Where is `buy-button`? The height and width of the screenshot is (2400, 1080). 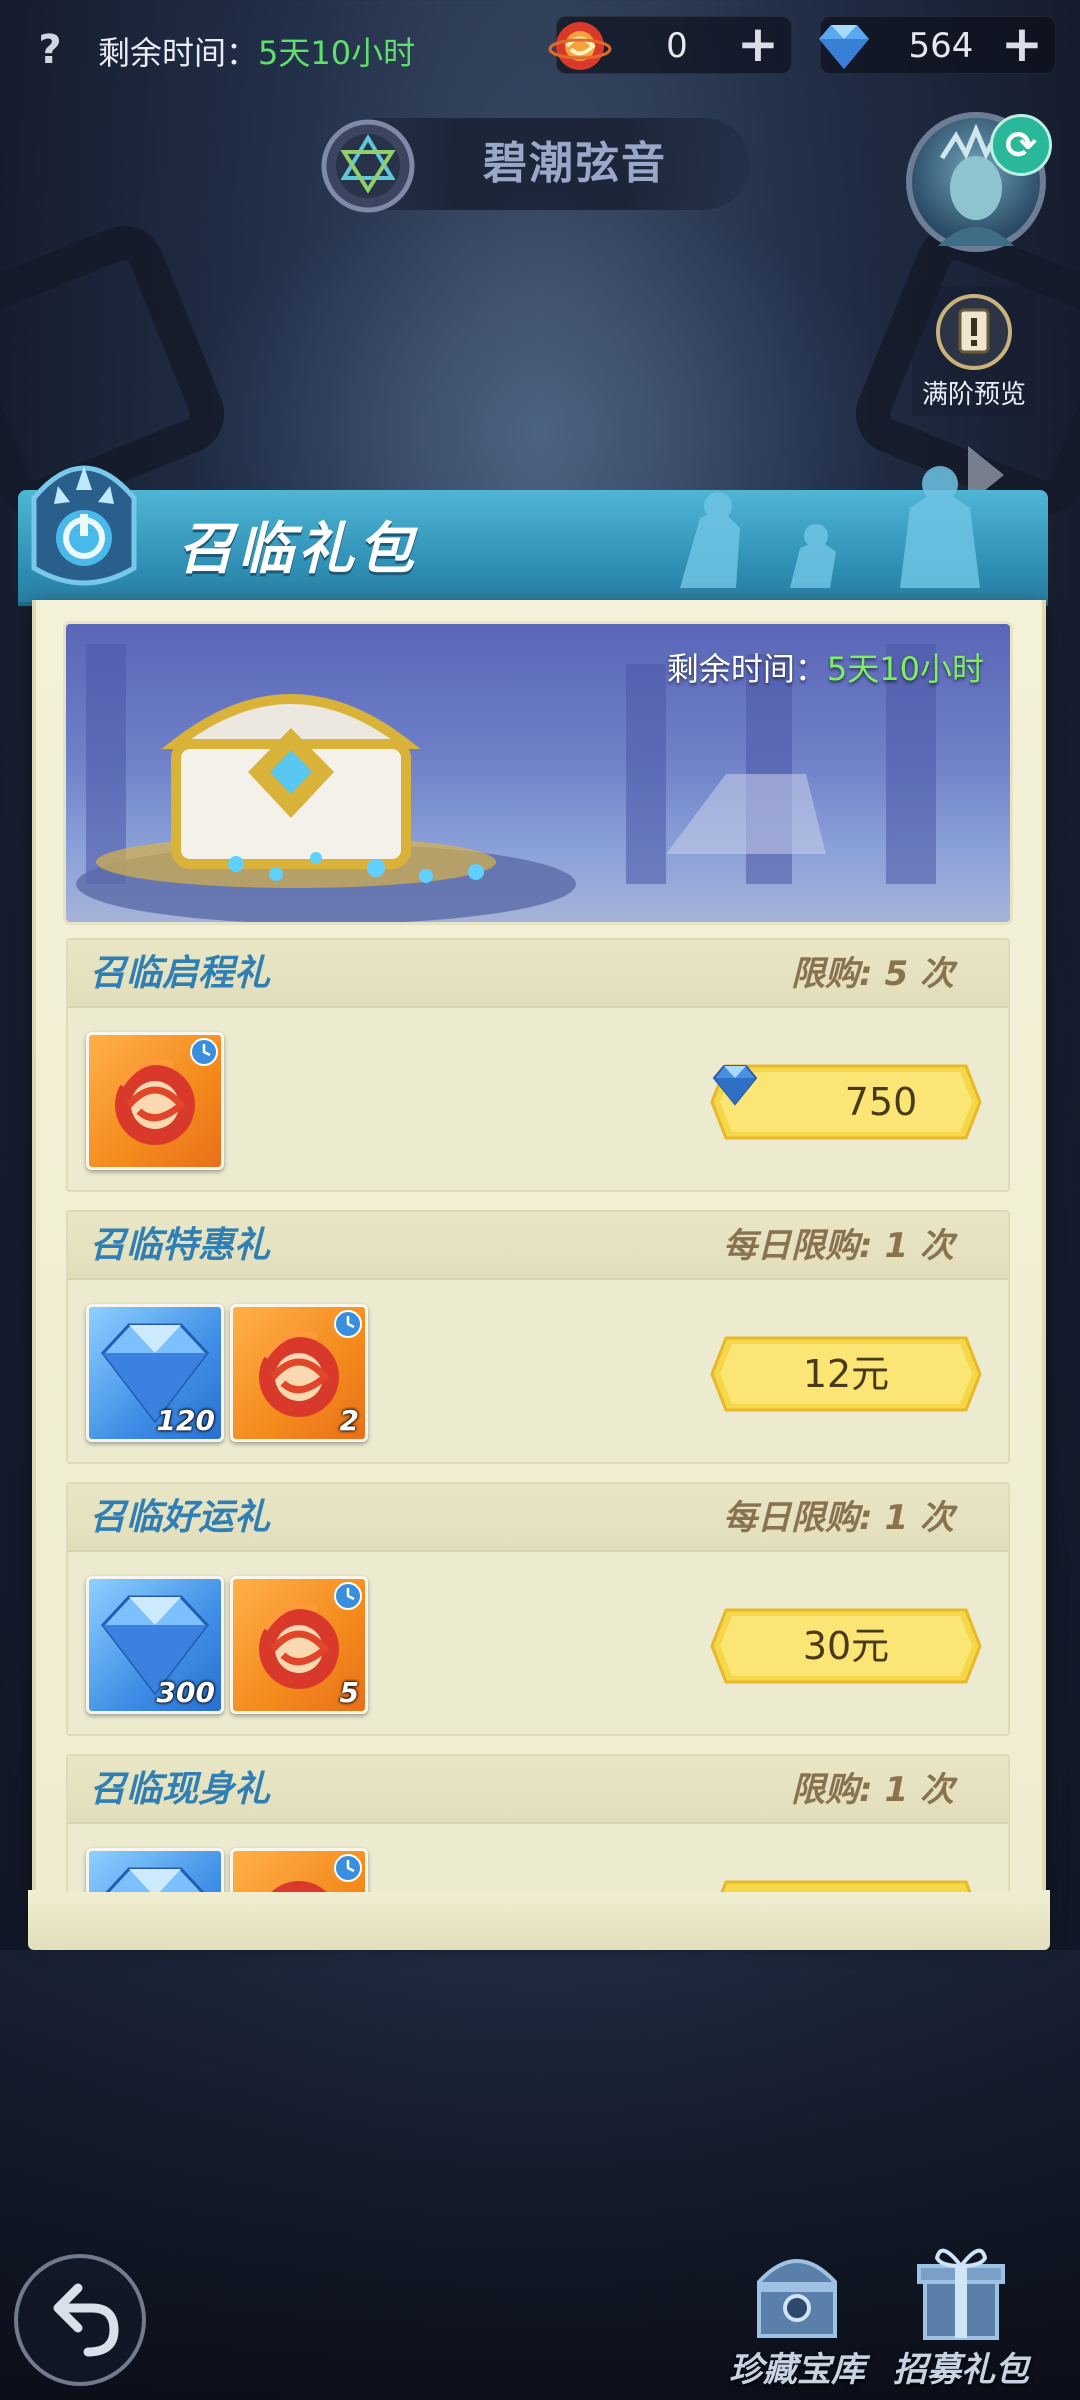
buy-button is located at coordinates (846, 1885).